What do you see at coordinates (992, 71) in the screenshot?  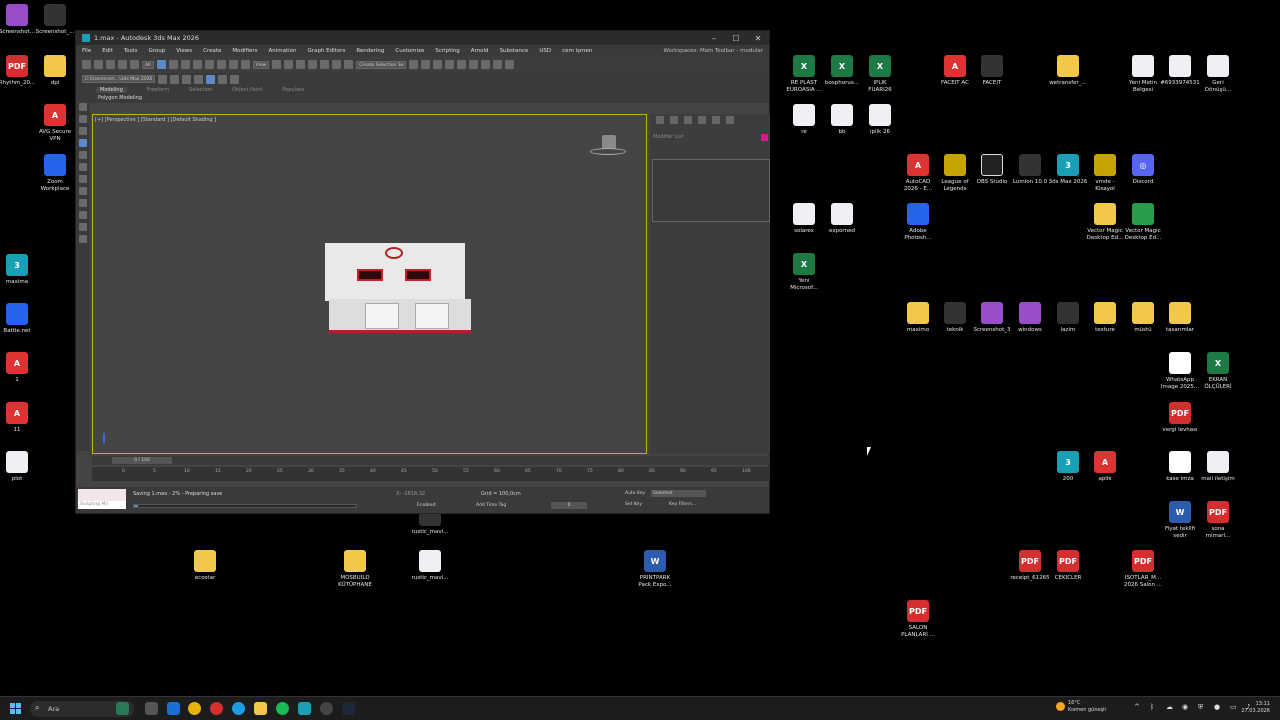 I see `desktop-icon: FACEIT` at bounding box center [992, 71].